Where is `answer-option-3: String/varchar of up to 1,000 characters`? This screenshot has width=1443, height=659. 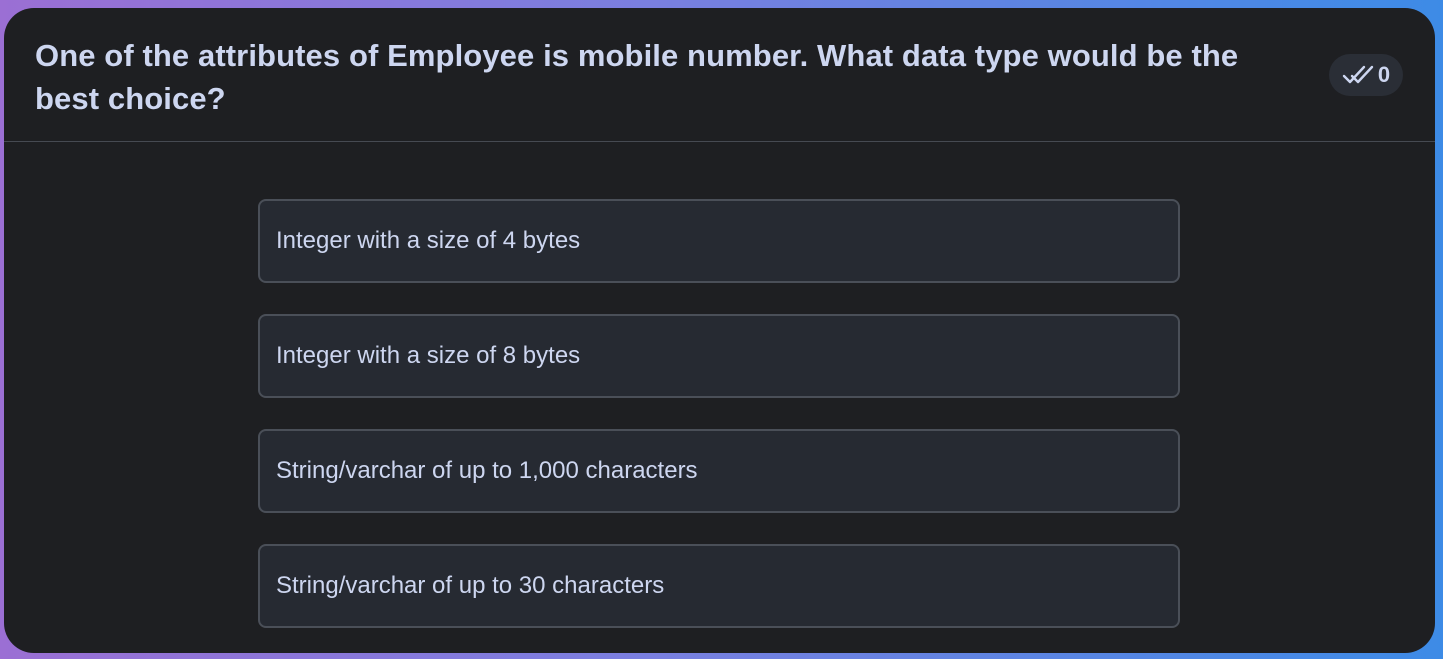
answer-option-3: String/varchar of up to 1,000 characters is located at coordinates (719, 471).